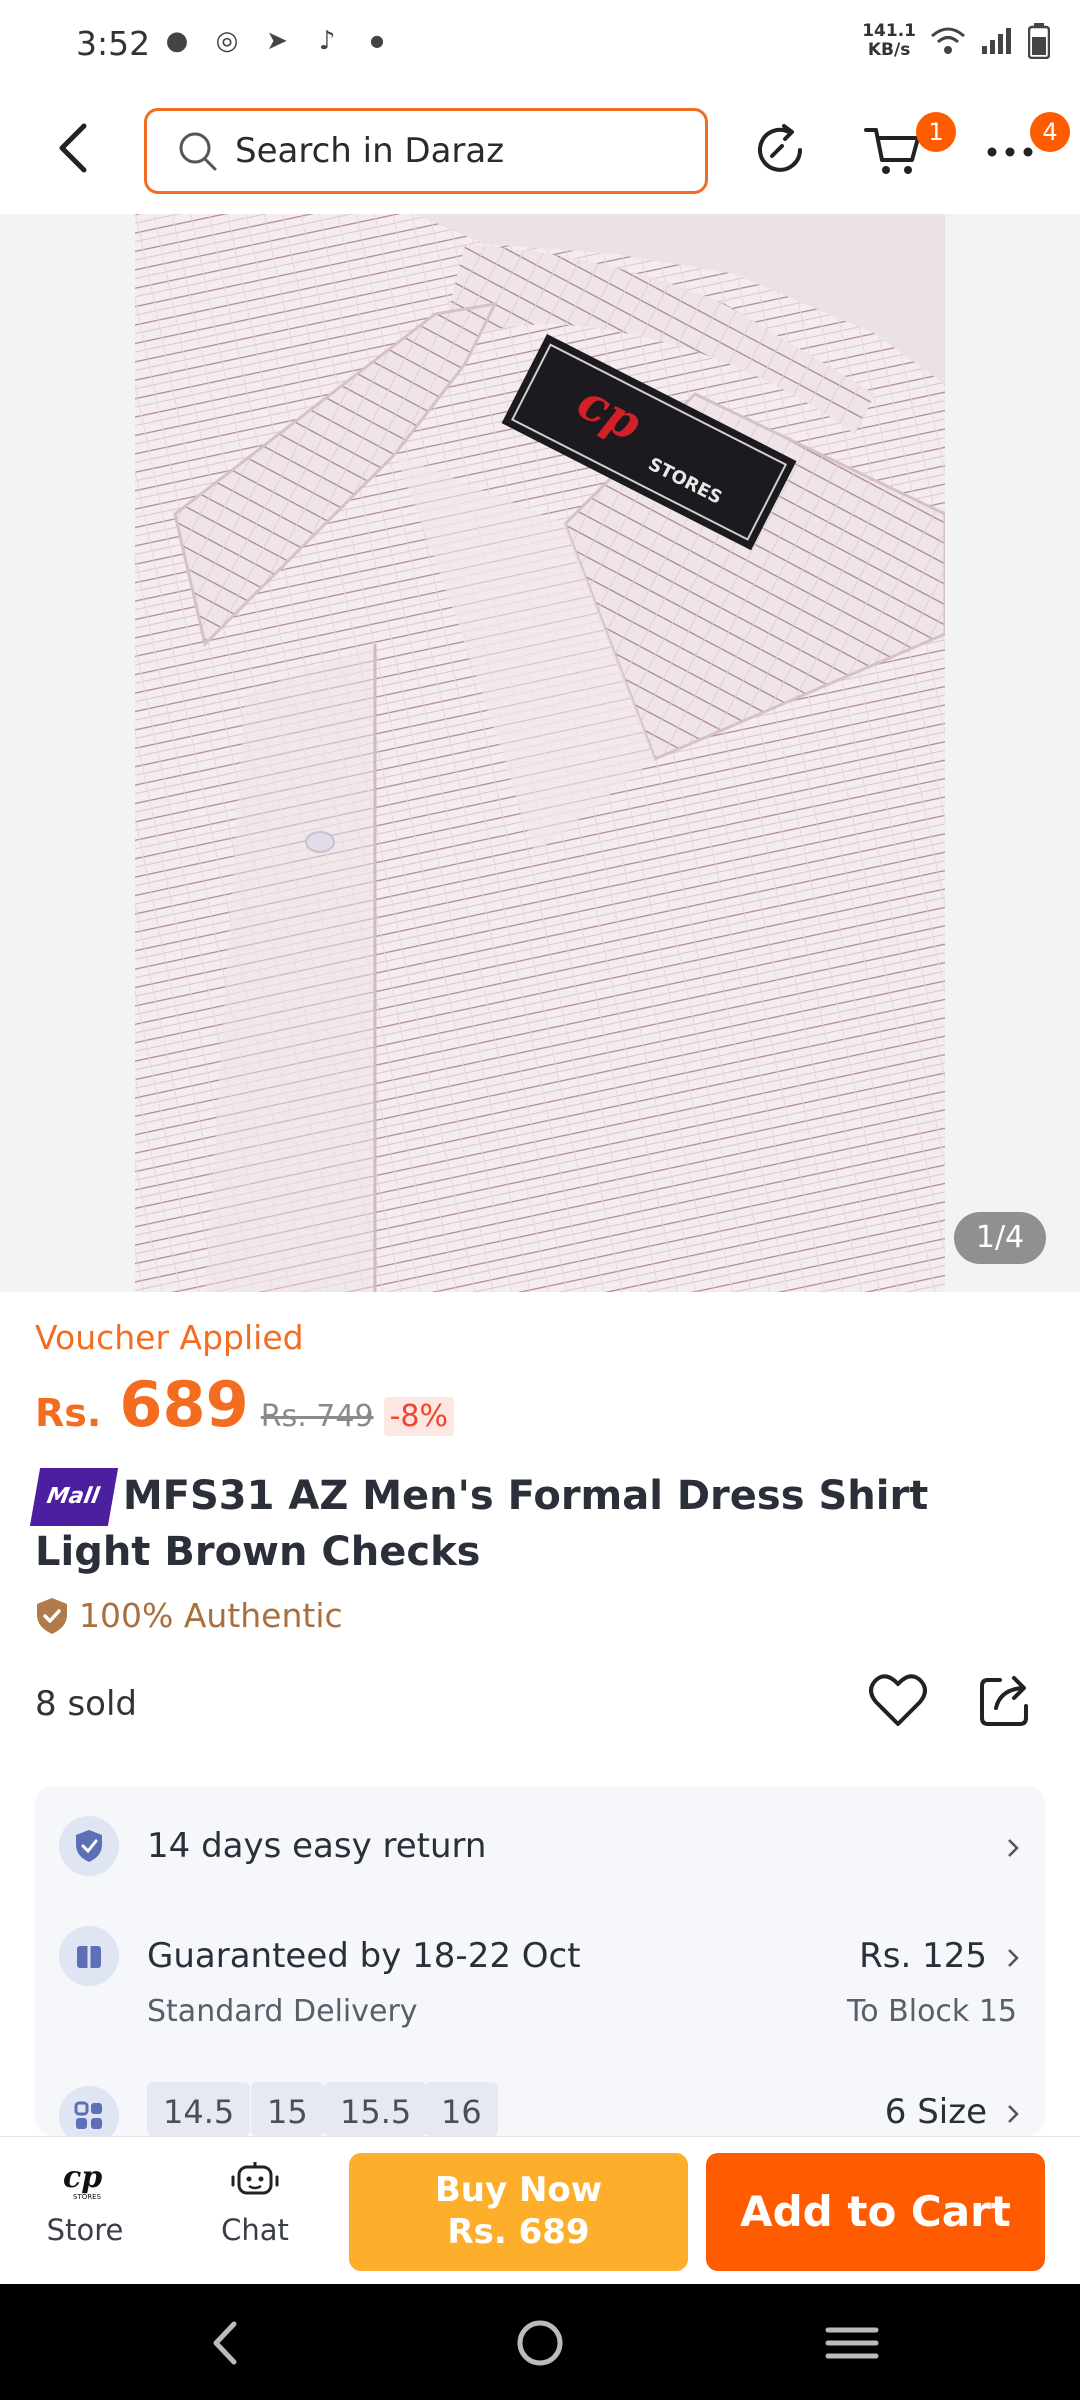 The height and width of the screenshot is (2400, 1080). I want to click on size-option: 15.5, so click(376, 2109).